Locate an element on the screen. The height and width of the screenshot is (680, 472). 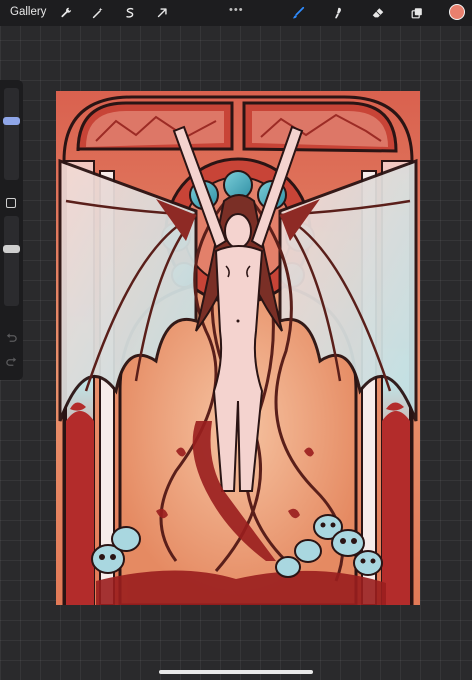
opacity-thumb is located at coordinates (11, 249).